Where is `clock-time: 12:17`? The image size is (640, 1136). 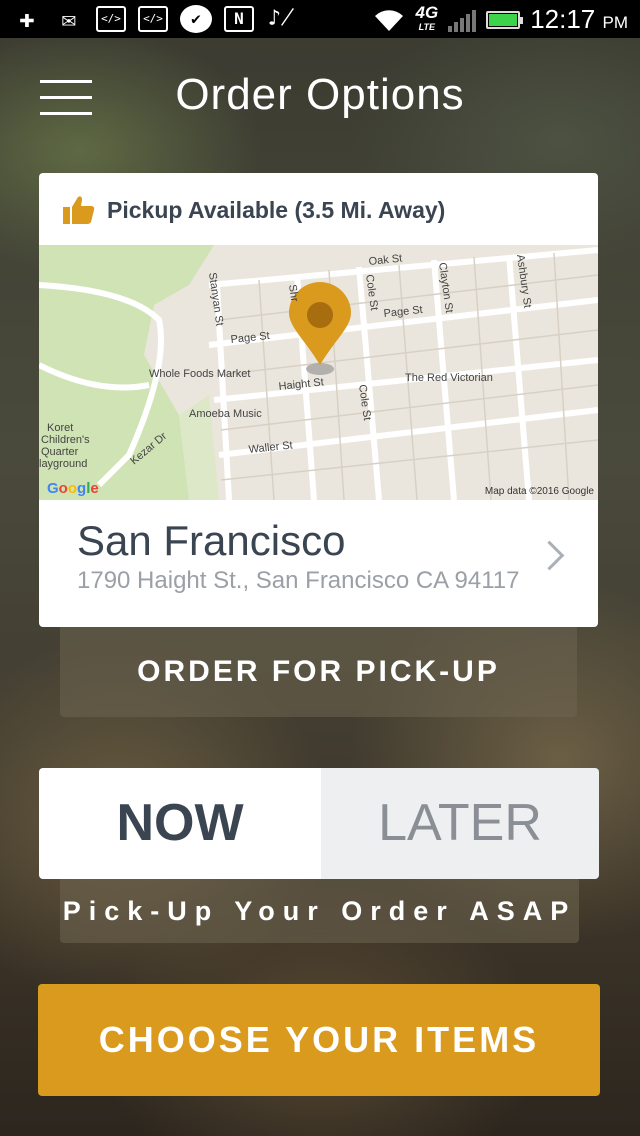
clock-time: 12:17 is located at coordinates (563, 19).